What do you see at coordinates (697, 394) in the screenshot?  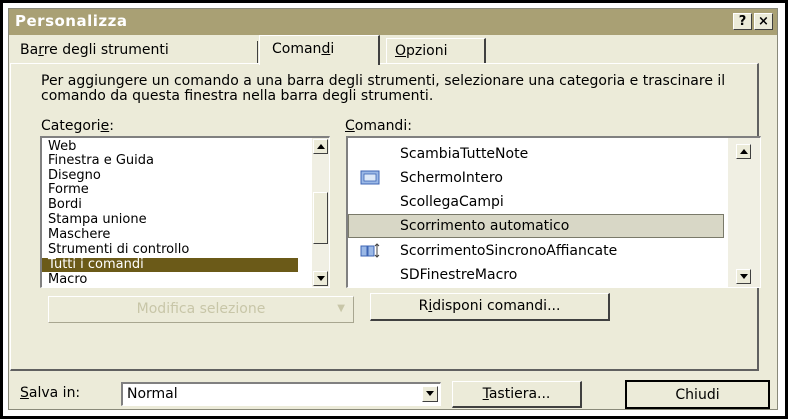 I see `close-dialog-button: Chiudi` at bounding box center [697, 394].